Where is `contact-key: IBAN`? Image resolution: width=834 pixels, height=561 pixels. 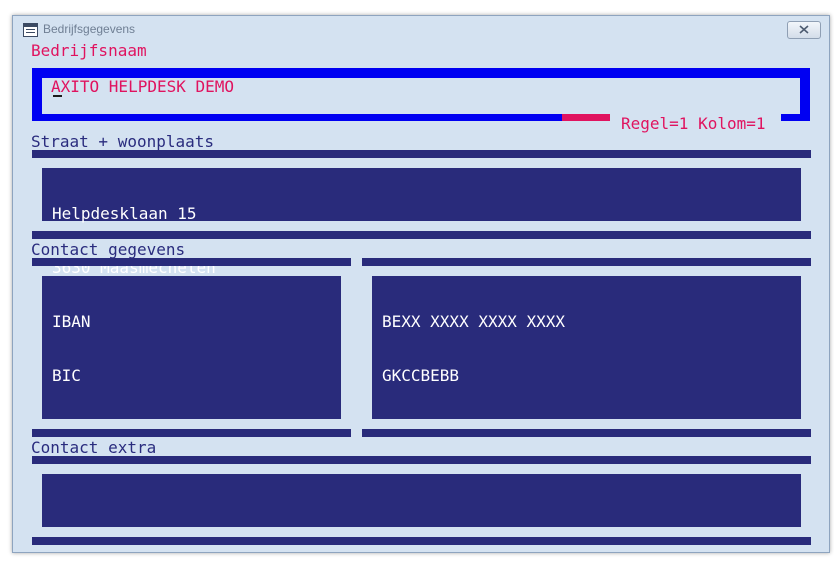
contact-key: IBAN is located at coordinates (71, 321).